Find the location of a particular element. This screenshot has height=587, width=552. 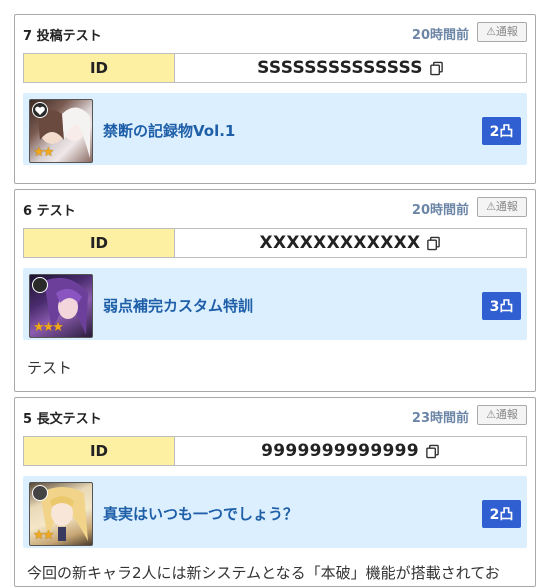

id-value: XXXXXXXXXXXX is located at coordinates (340, 243).